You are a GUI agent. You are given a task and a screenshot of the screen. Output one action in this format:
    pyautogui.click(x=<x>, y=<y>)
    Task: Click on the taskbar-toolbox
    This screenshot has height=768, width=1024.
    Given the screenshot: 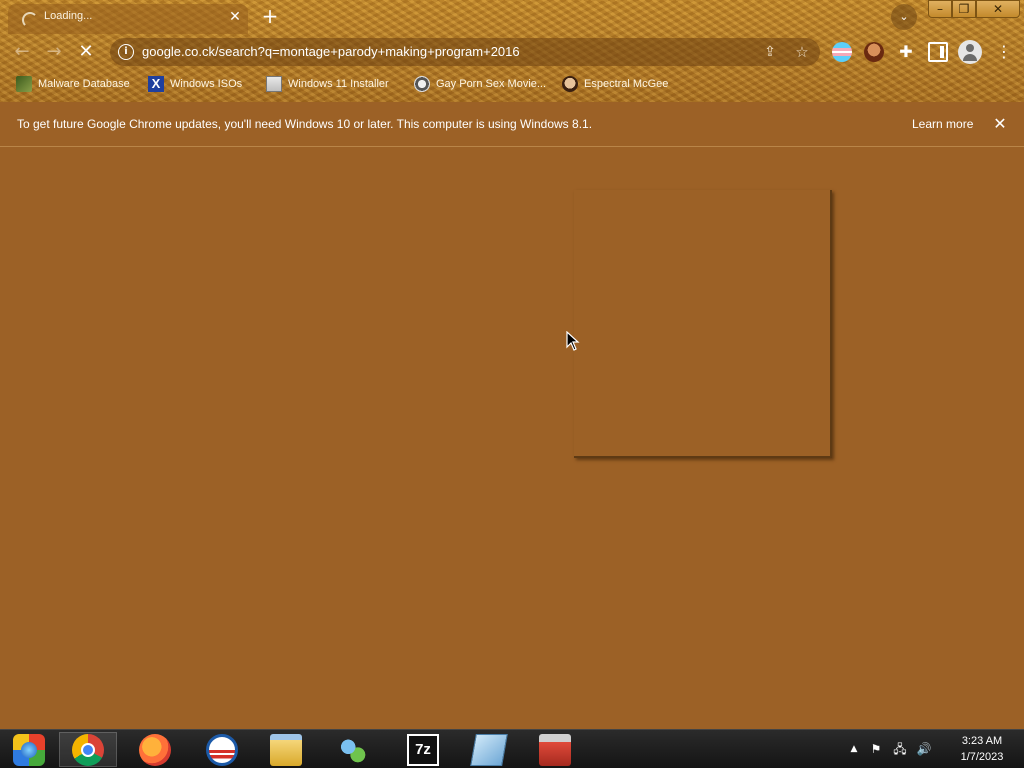 What is the action you would take?
    pyautogui.click(x=555, y=749)
    